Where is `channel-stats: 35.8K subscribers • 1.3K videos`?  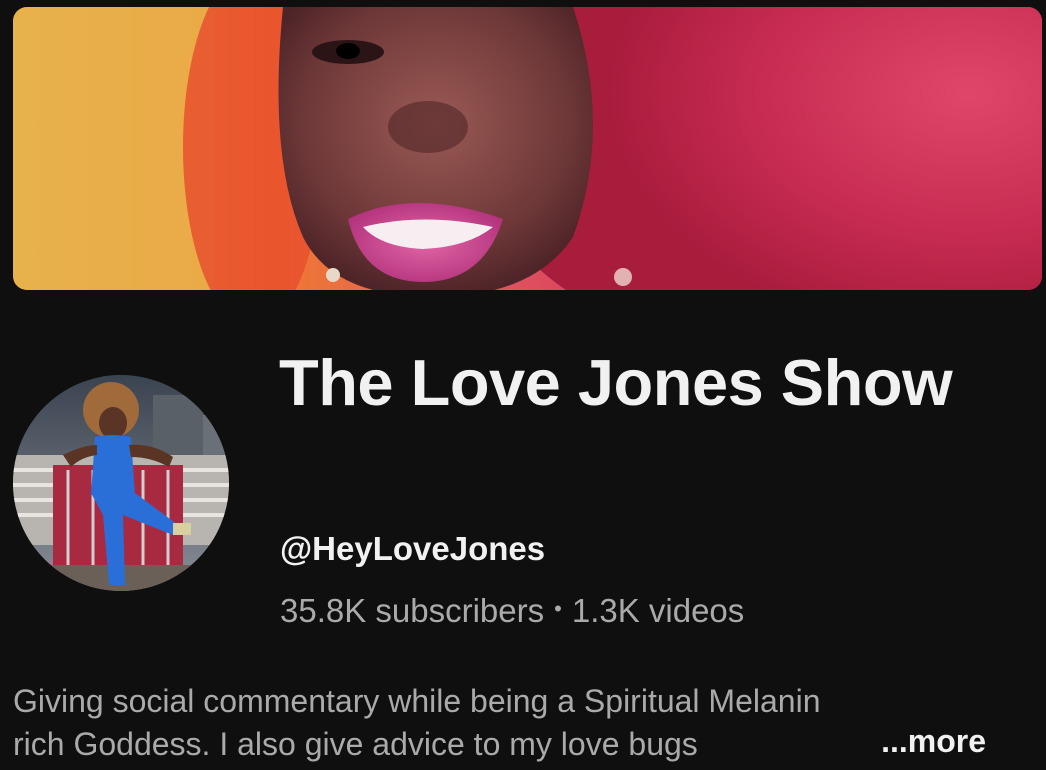 channel-stats: 35.8K subscribers • 1.3K videos is located at coordinates (512, 611).